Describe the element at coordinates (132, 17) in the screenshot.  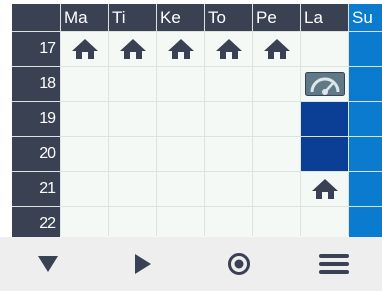
I see `day-header-ti: Ti` at that location.